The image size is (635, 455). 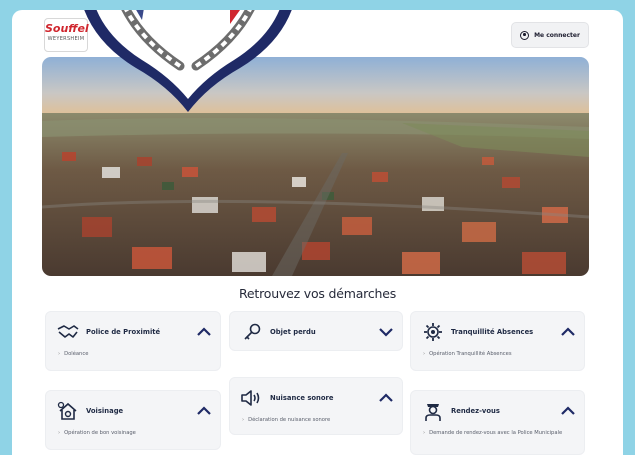 I want to click on card-title: Nuisance sonore, so click(x=302, y=398).